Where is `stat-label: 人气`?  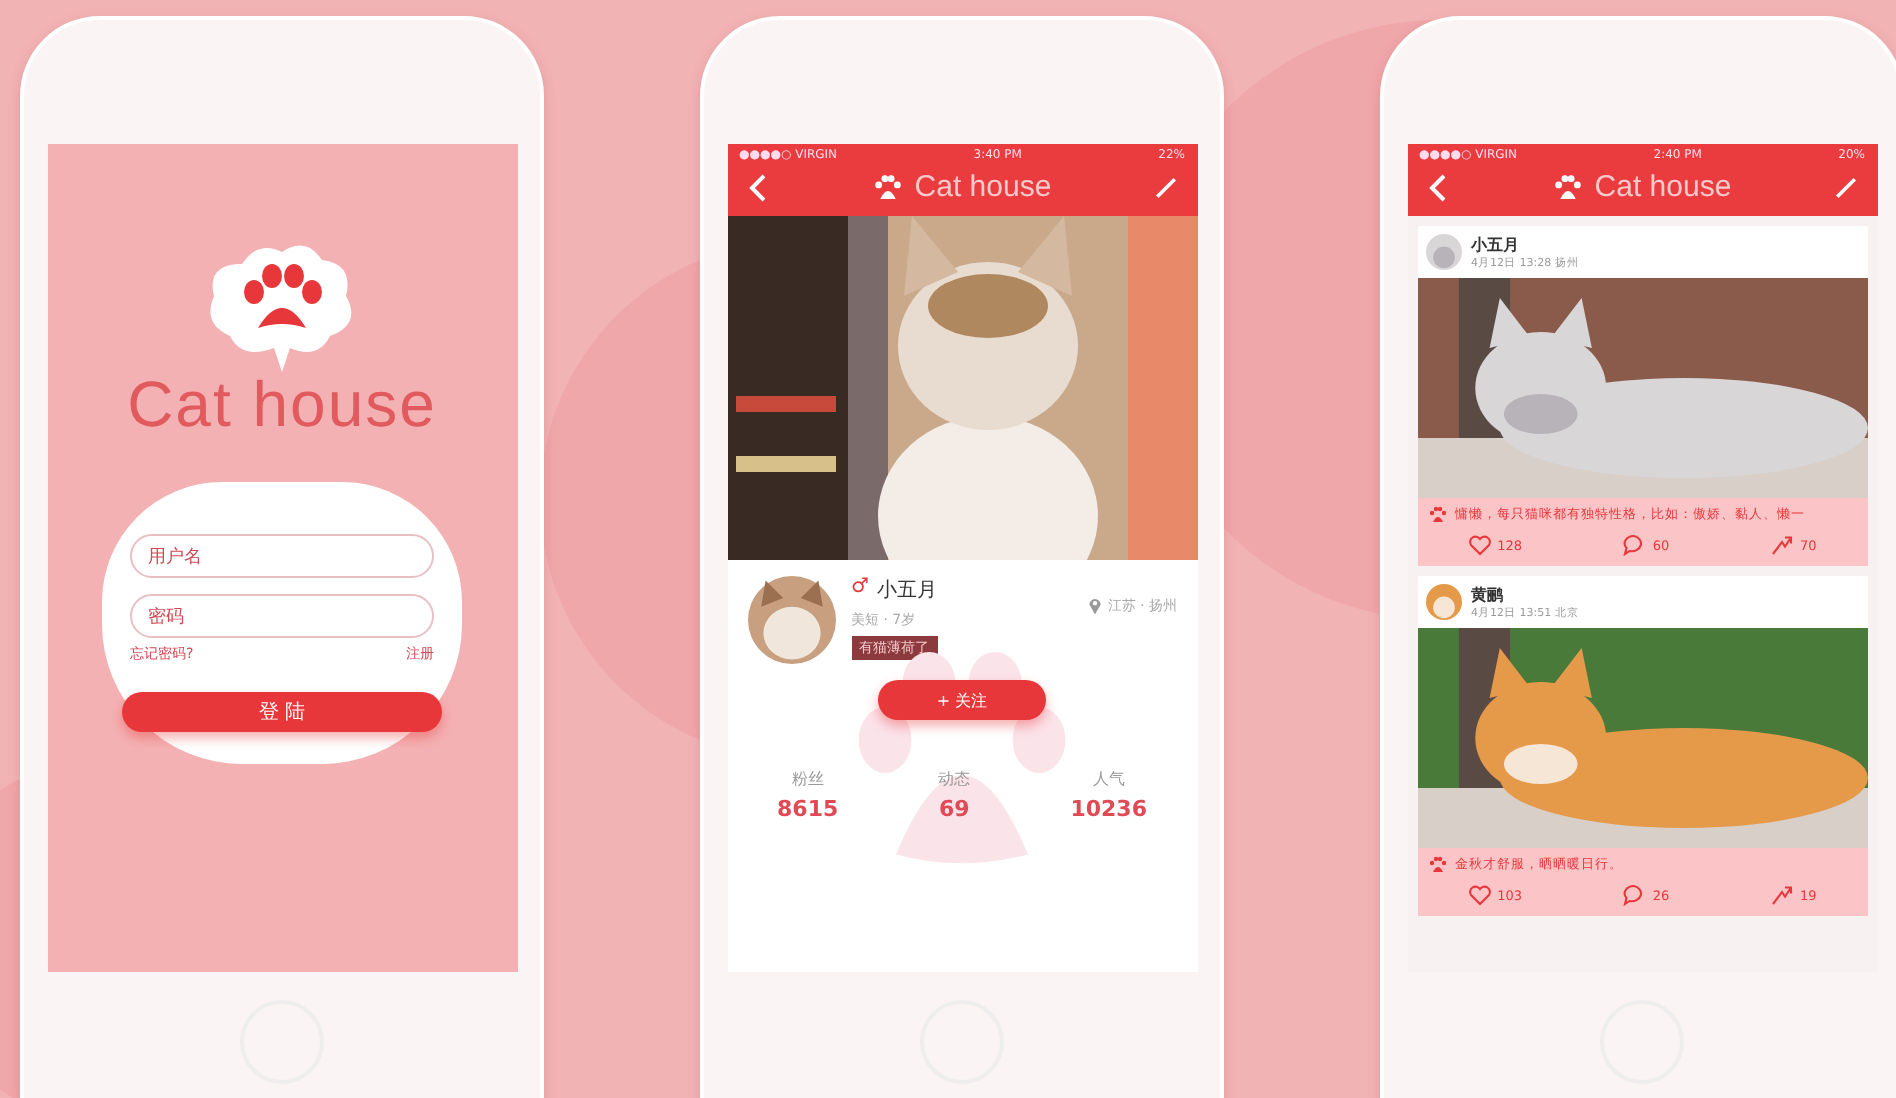 stat-label: 人气 is located at coordinates (1108, 779).